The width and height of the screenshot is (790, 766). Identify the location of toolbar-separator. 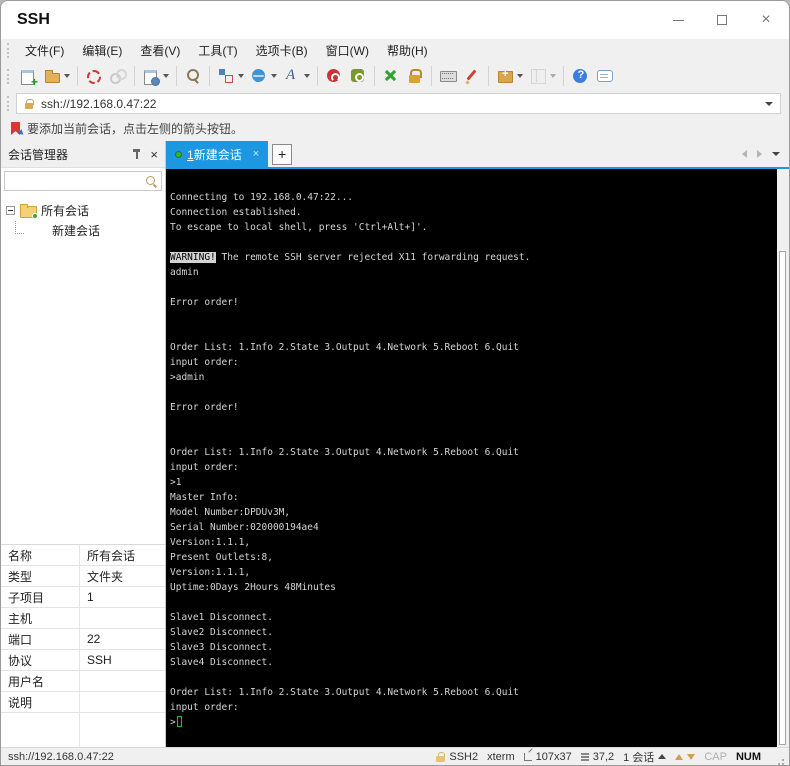
(374, 76).